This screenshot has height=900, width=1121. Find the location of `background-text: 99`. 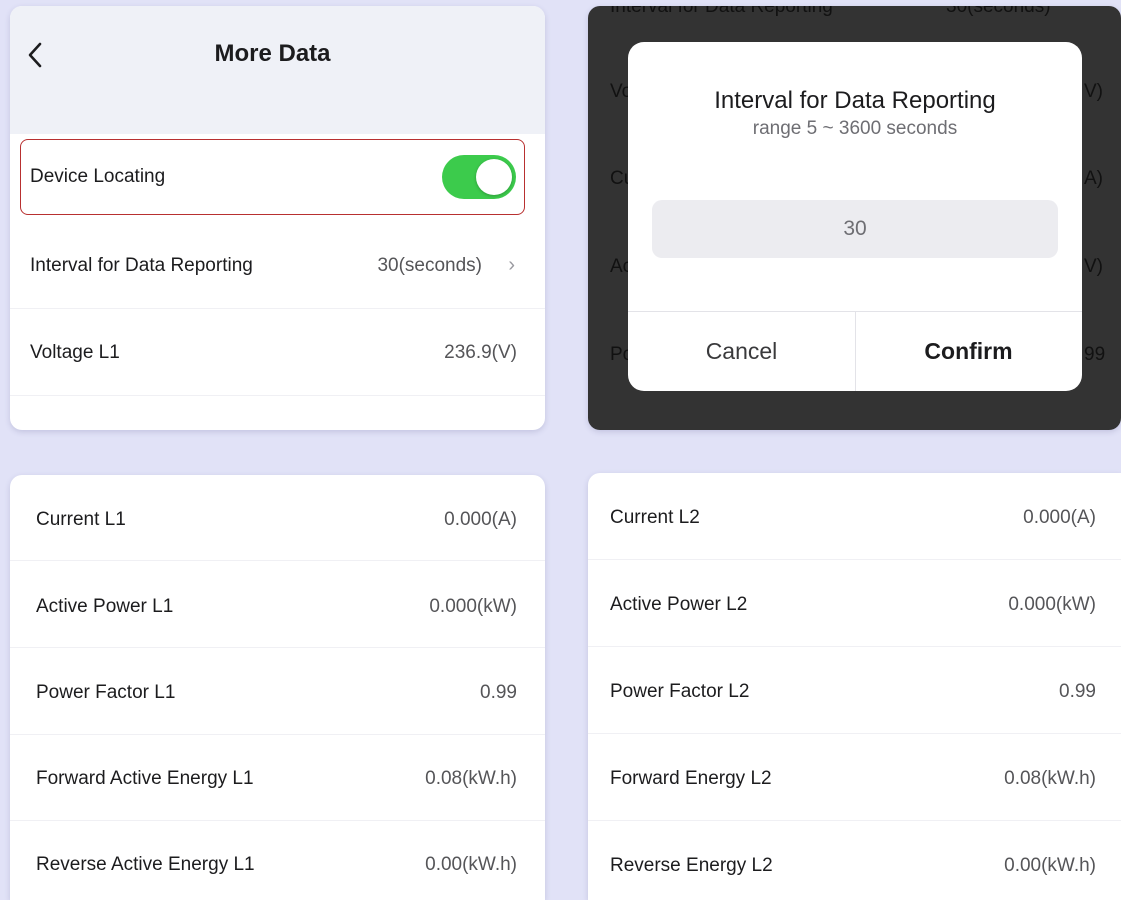

background-text: 99 is located at coordinates (1095, 354).